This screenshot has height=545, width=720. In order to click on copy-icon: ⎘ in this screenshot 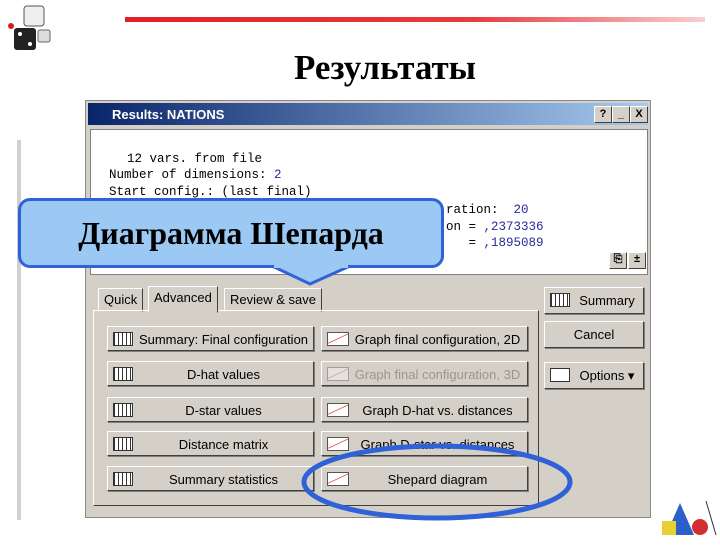, I will do `click(618, 260)`.